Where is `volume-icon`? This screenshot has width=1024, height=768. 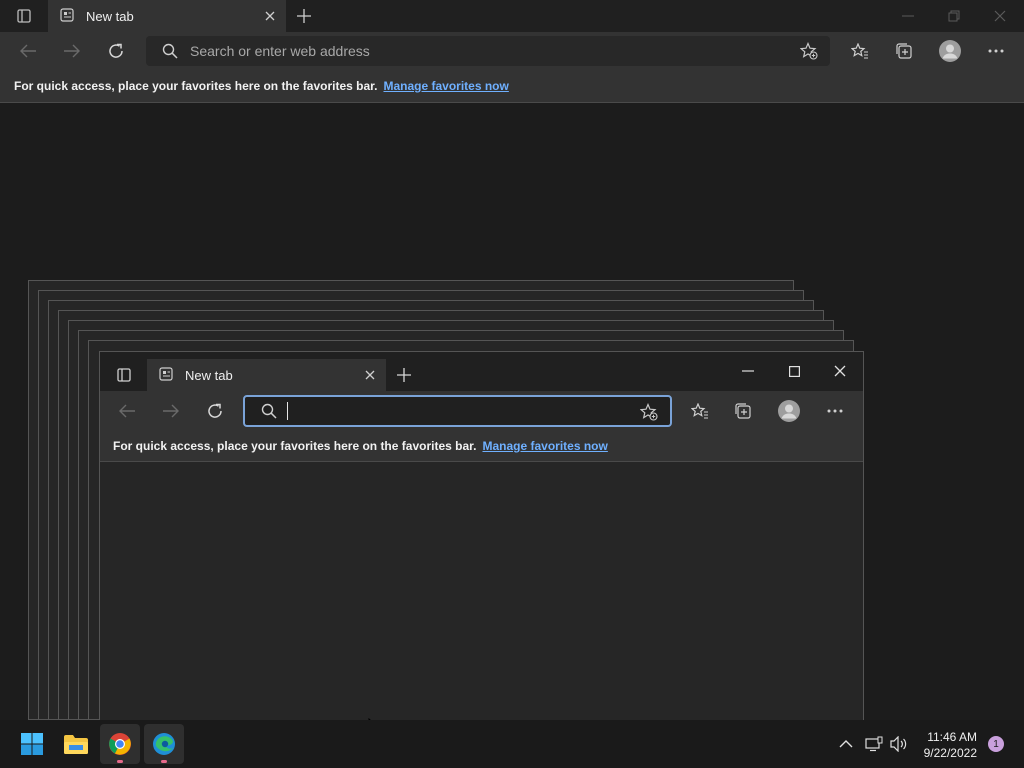
volume-icon is located at coordinates (899, 744).